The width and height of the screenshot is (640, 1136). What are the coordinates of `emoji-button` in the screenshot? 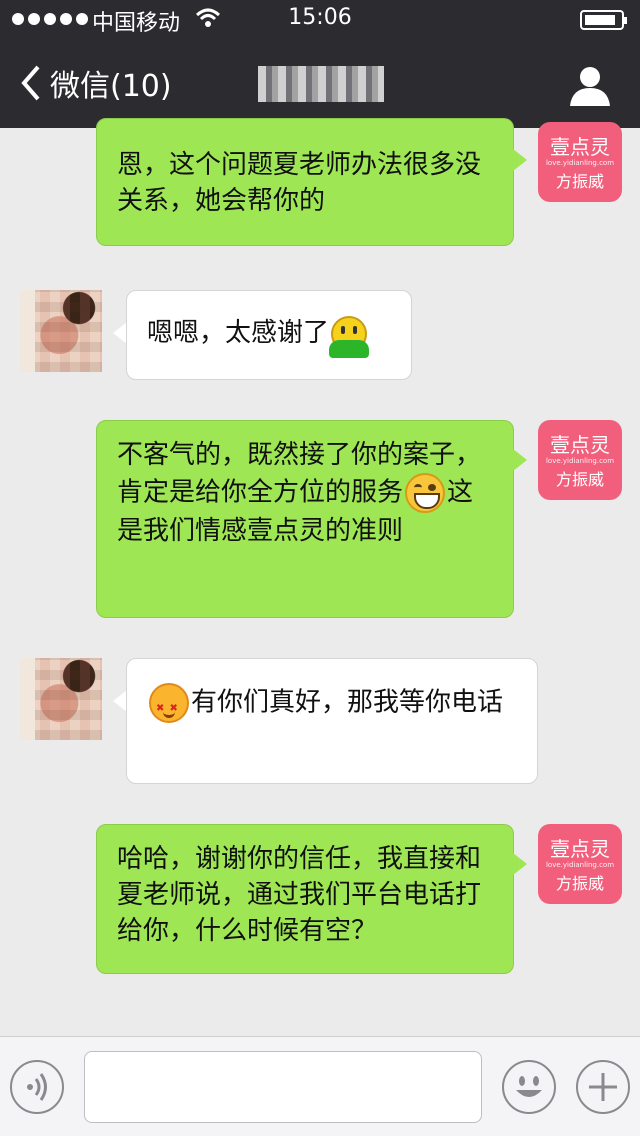 It's located at (529, 1087).